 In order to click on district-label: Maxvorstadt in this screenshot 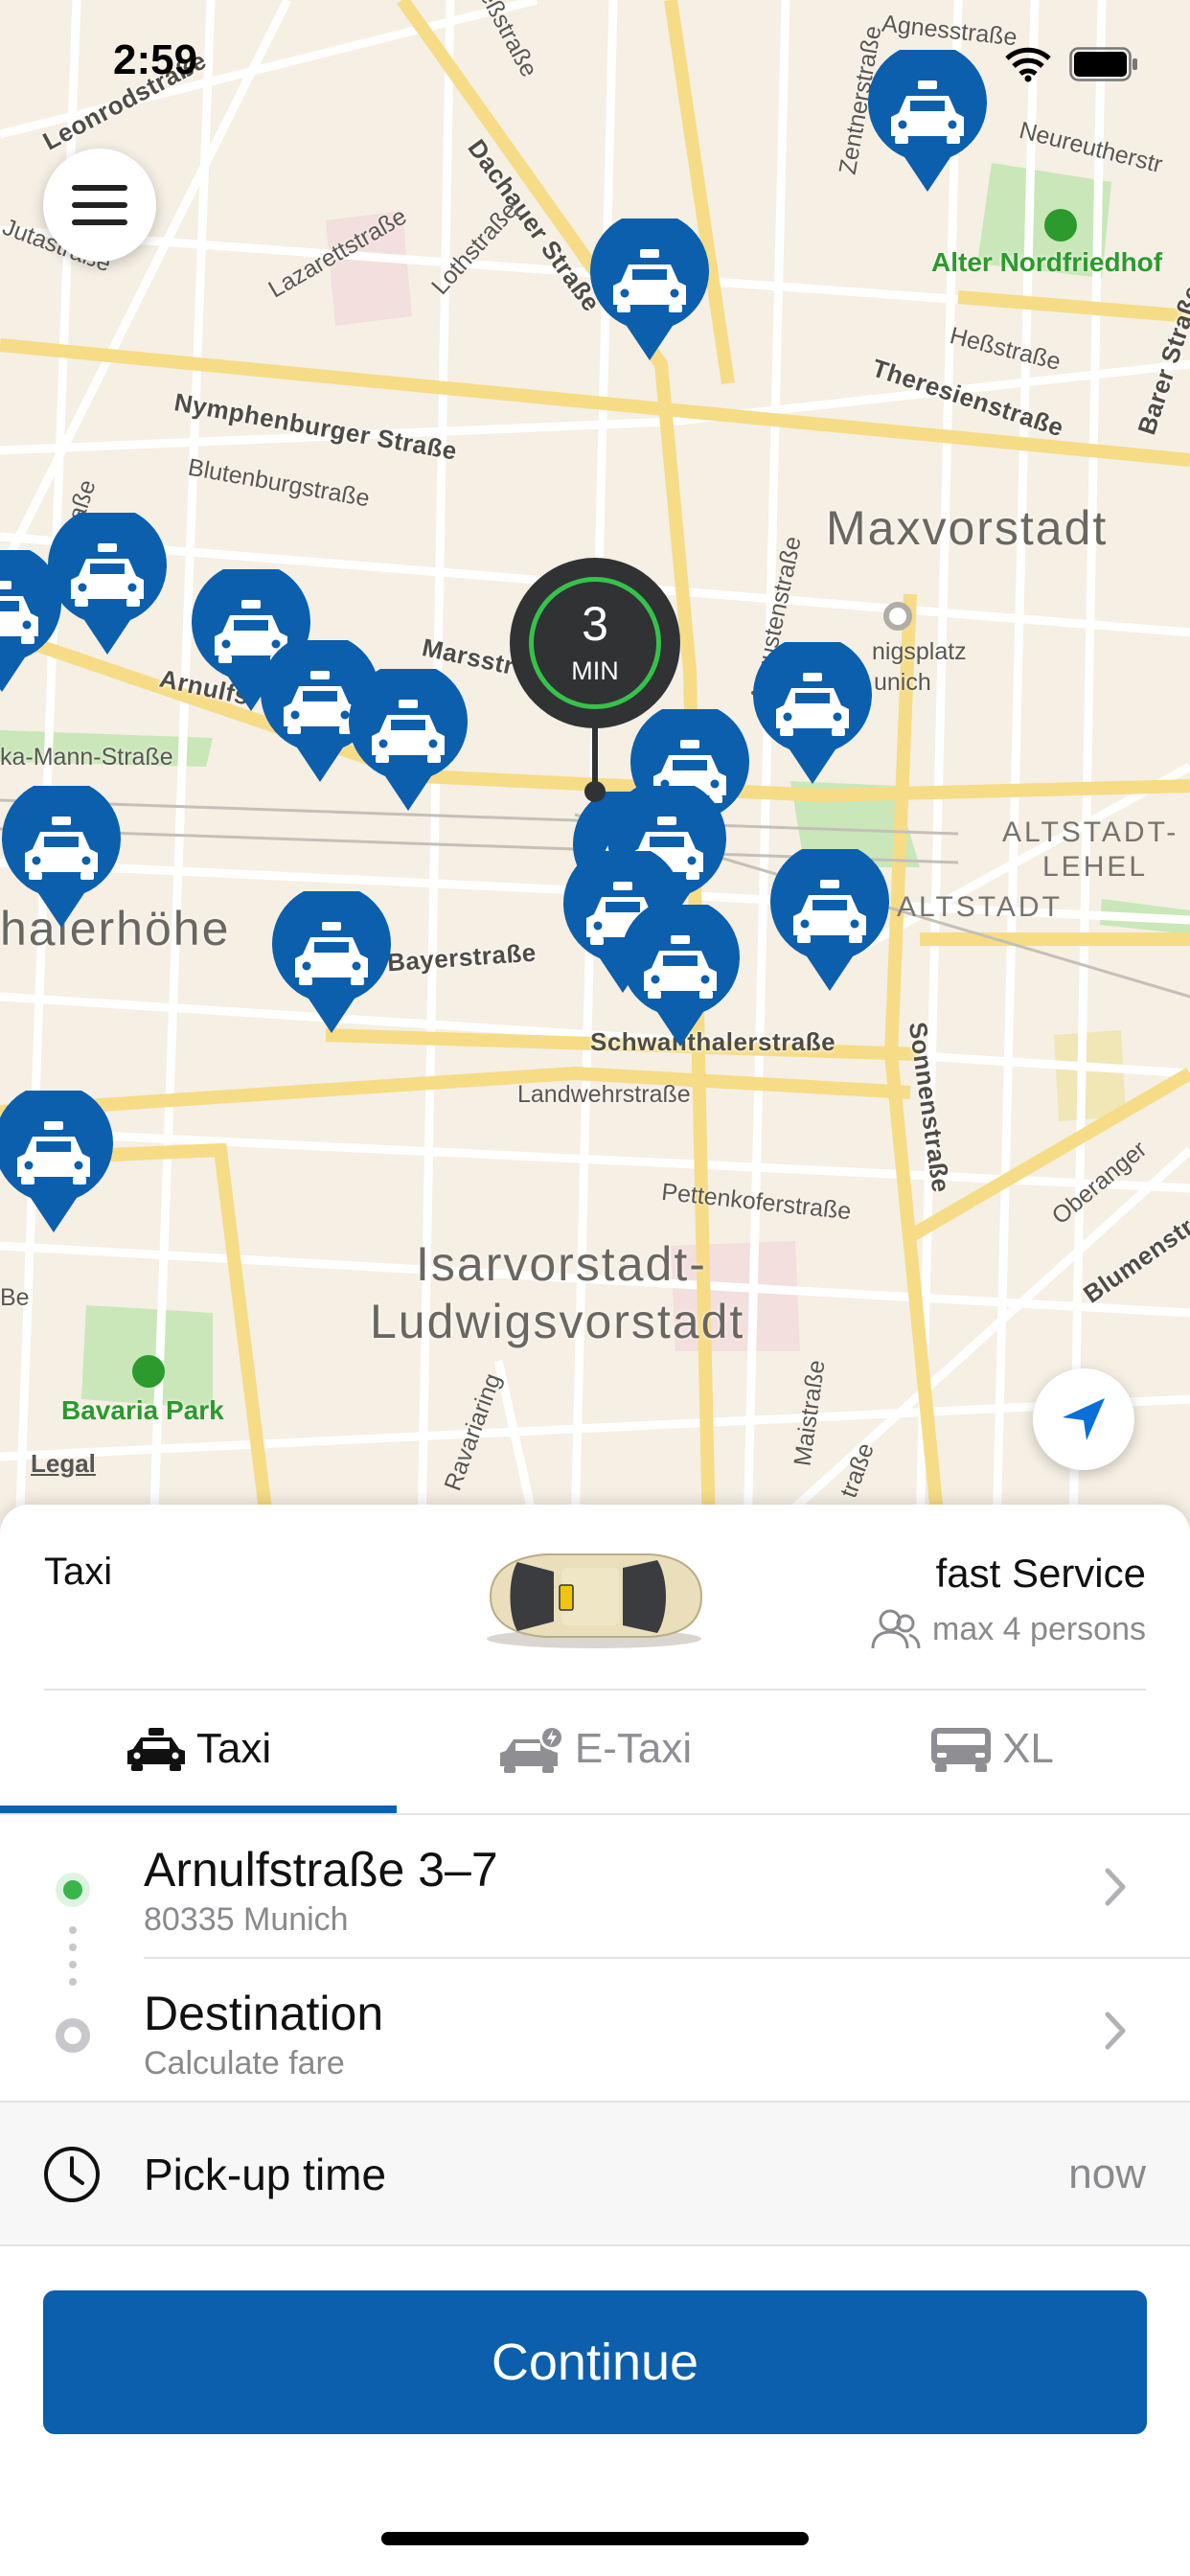, I will do `click(968, 528)`.